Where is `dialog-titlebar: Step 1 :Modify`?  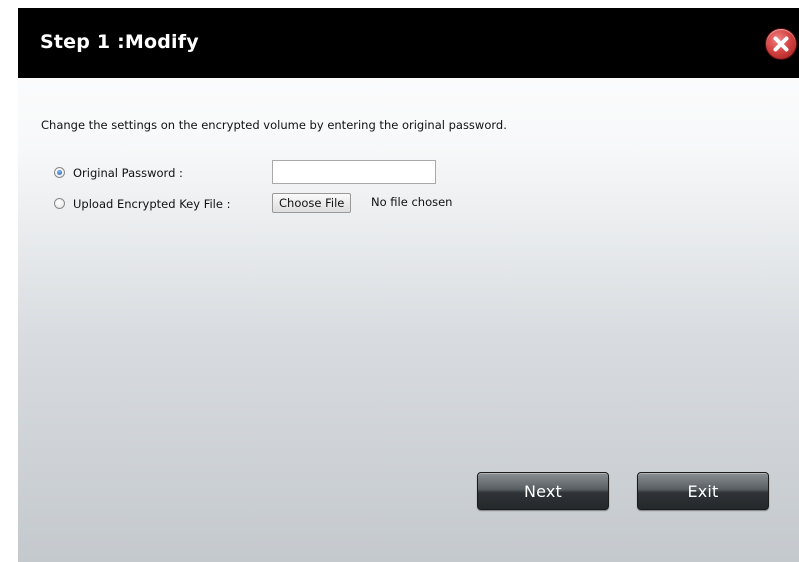 dialog-titlebar: Step 1 :Modify is located at coordinates (408, 43).